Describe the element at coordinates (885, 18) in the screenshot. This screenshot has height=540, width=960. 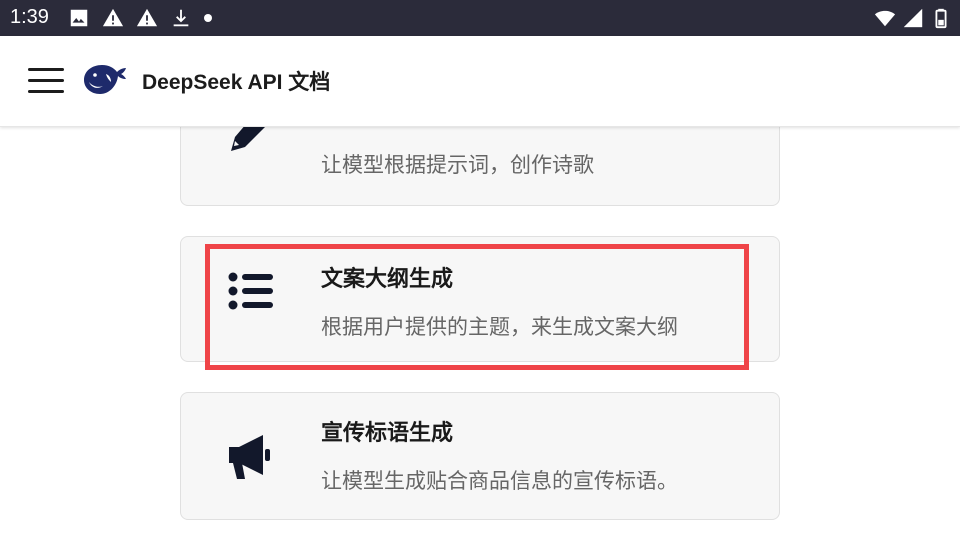
I see `wifi-icon` at that location.